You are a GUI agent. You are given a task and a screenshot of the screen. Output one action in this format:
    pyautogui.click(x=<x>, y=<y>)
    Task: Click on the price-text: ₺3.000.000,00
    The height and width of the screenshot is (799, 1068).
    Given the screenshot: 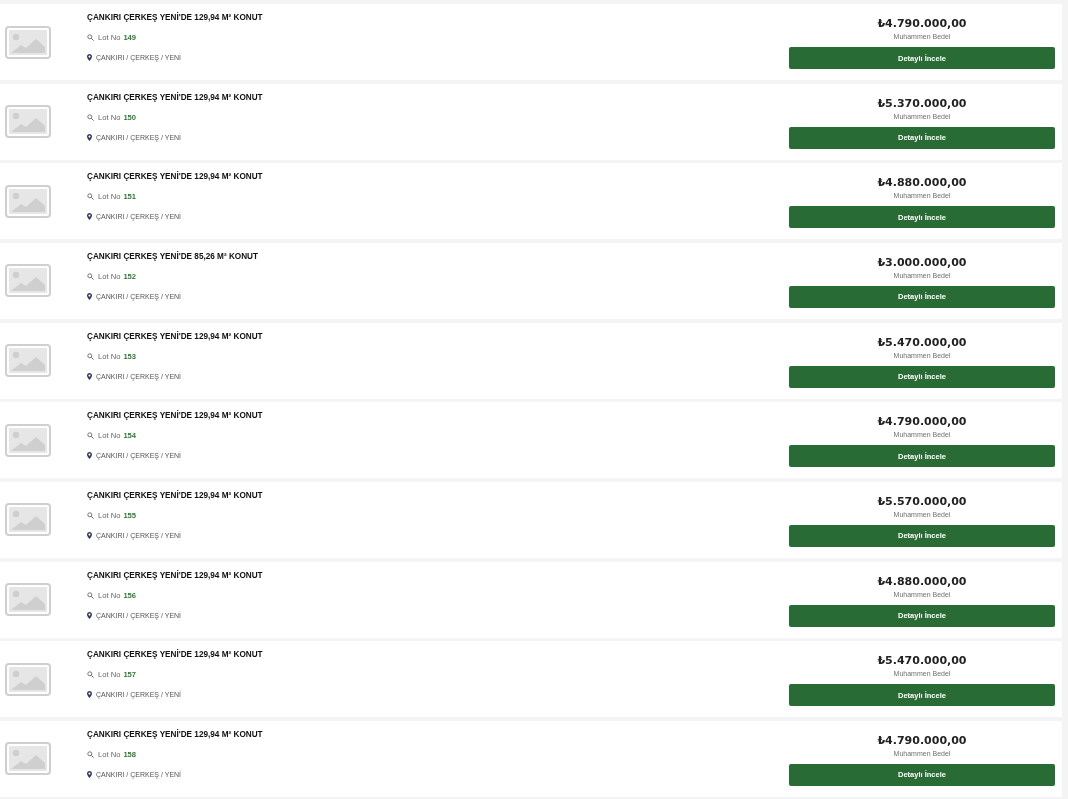 What is the action you would take?
    pyautogui.click(x=922, y=262)
    